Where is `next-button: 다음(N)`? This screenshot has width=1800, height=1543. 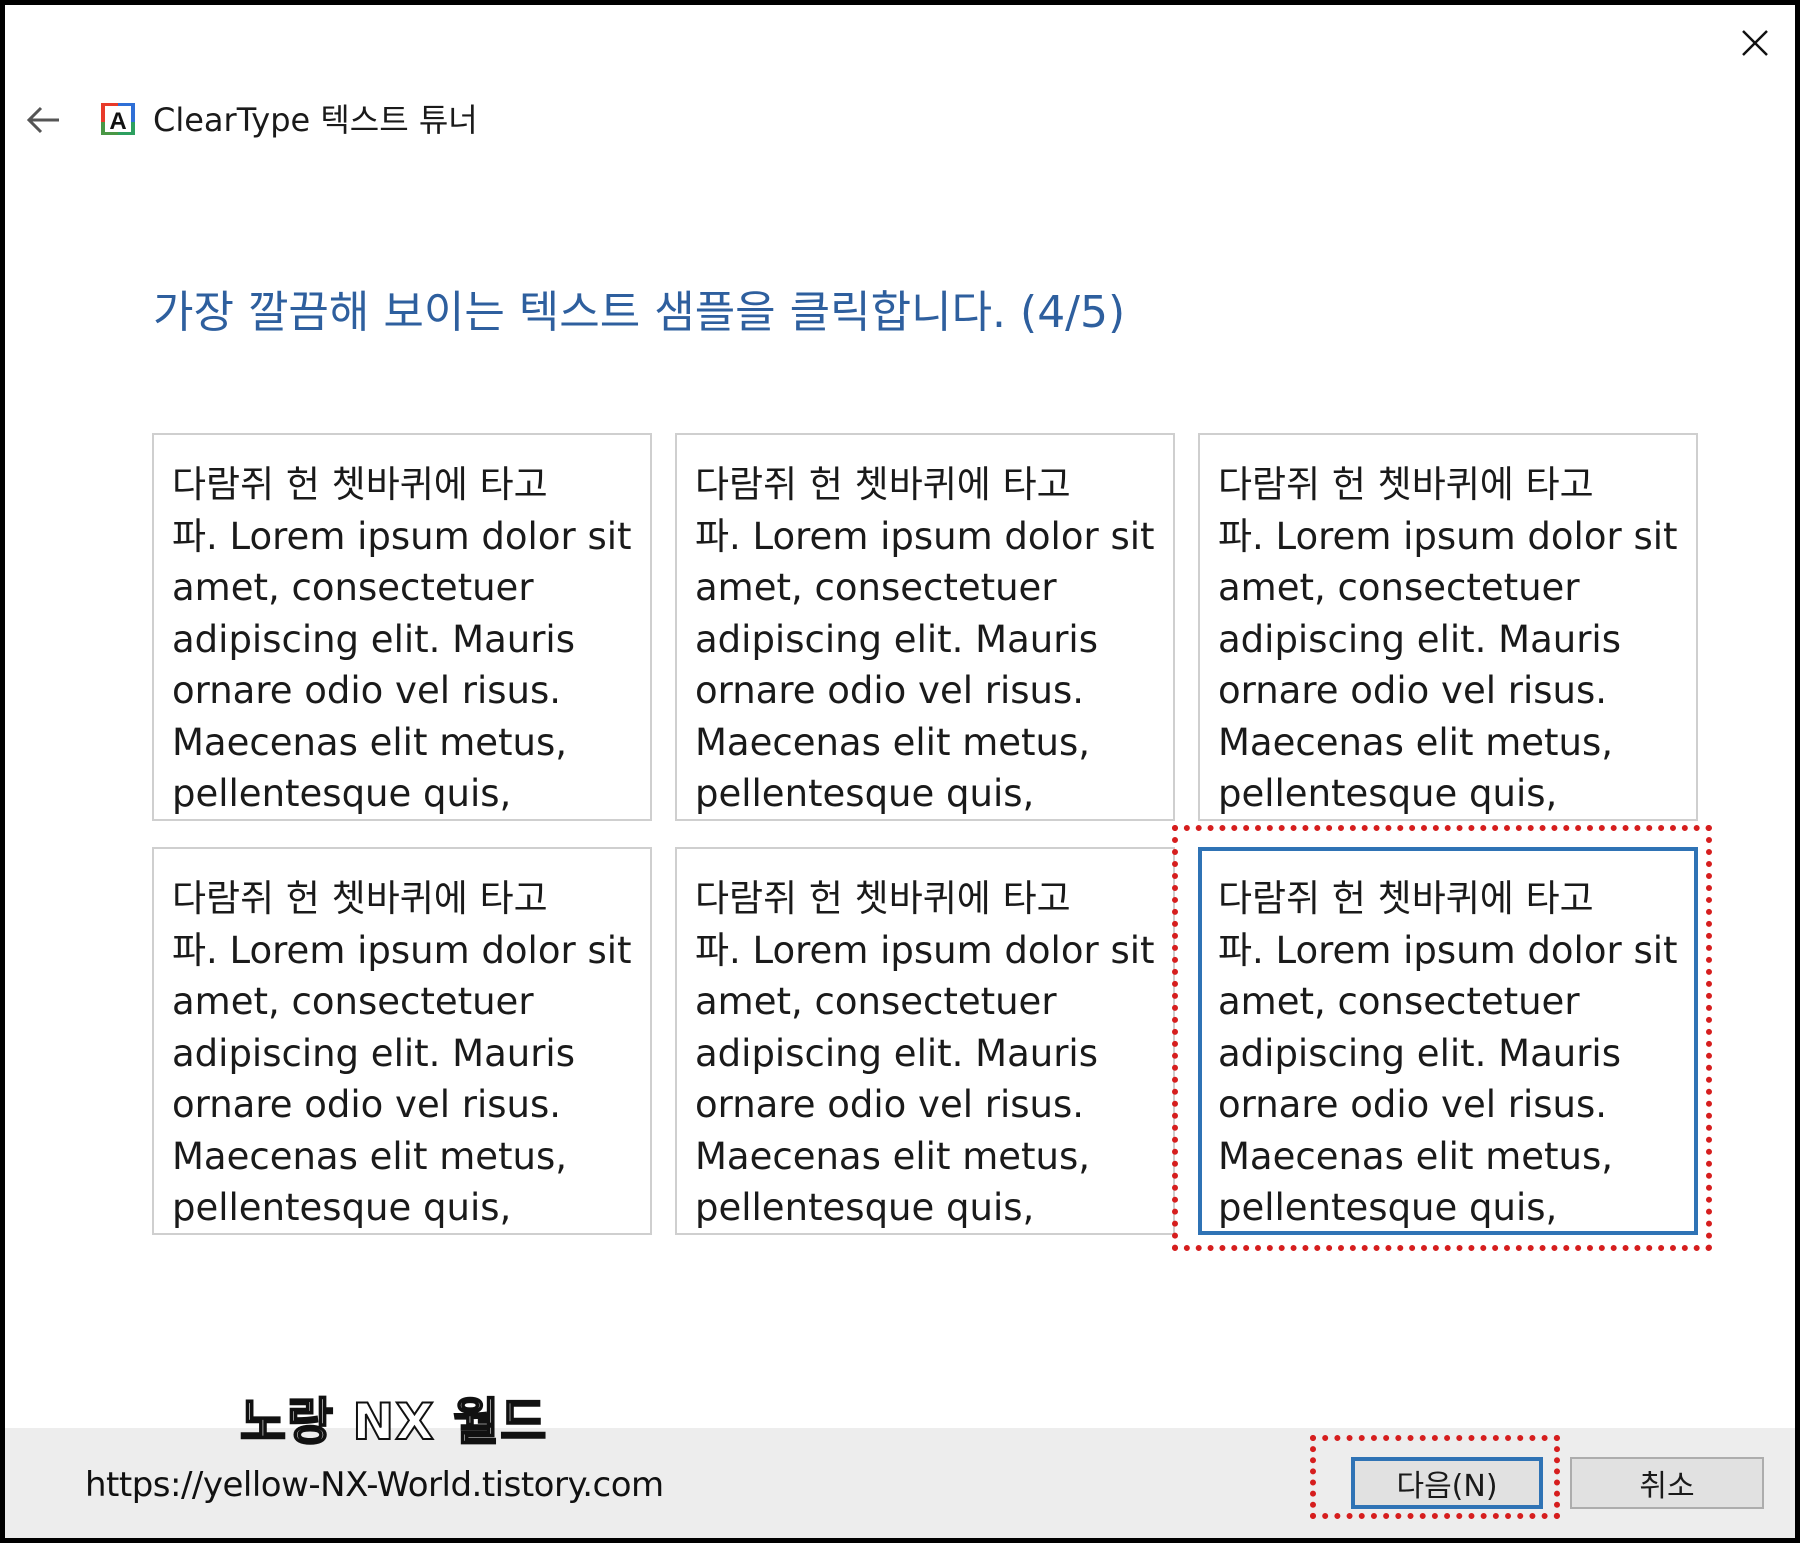 next-button: 다음(N) is located at coordinates (1447, 1483).